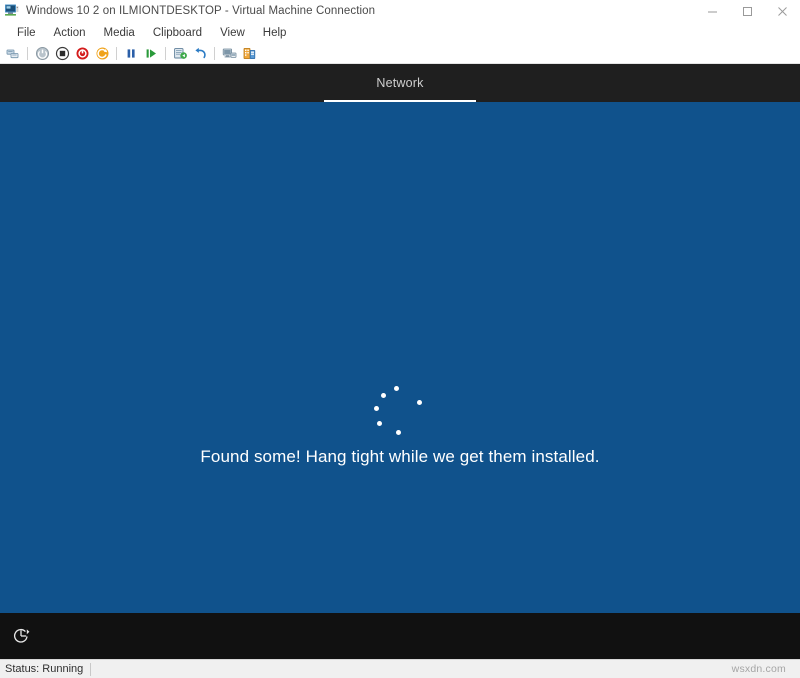 This screenshot has width=800, height=678. What do you see at coordinates (180, 53) in the screenshot?
I see `checkpoint-icon` at bounding box center [180, 53].